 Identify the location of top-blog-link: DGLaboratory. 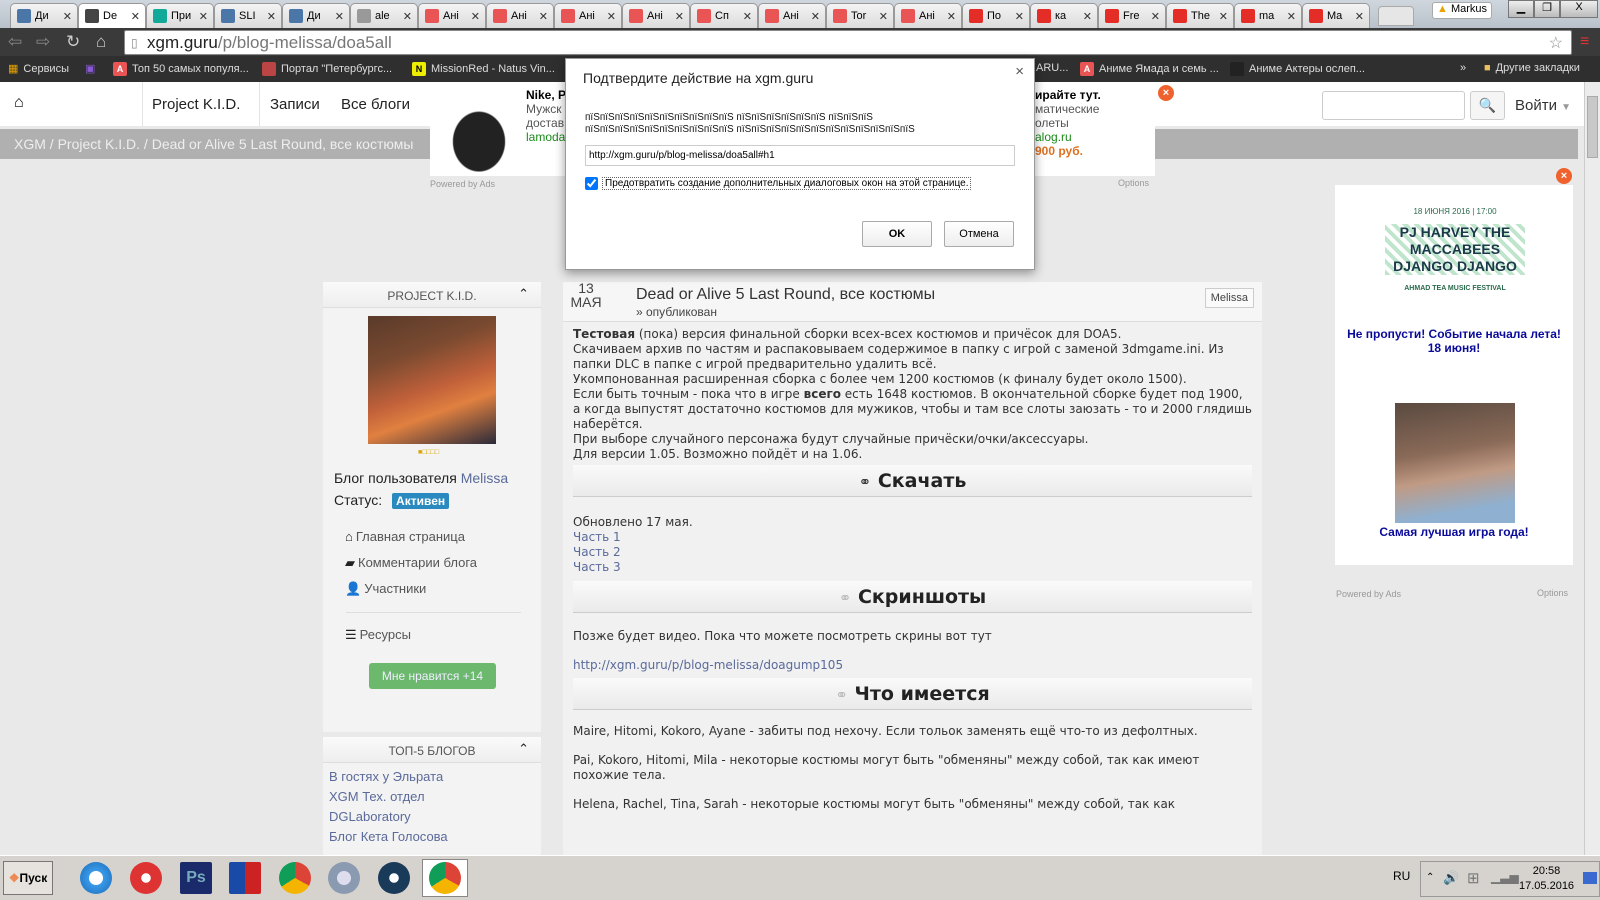
(432, 817).